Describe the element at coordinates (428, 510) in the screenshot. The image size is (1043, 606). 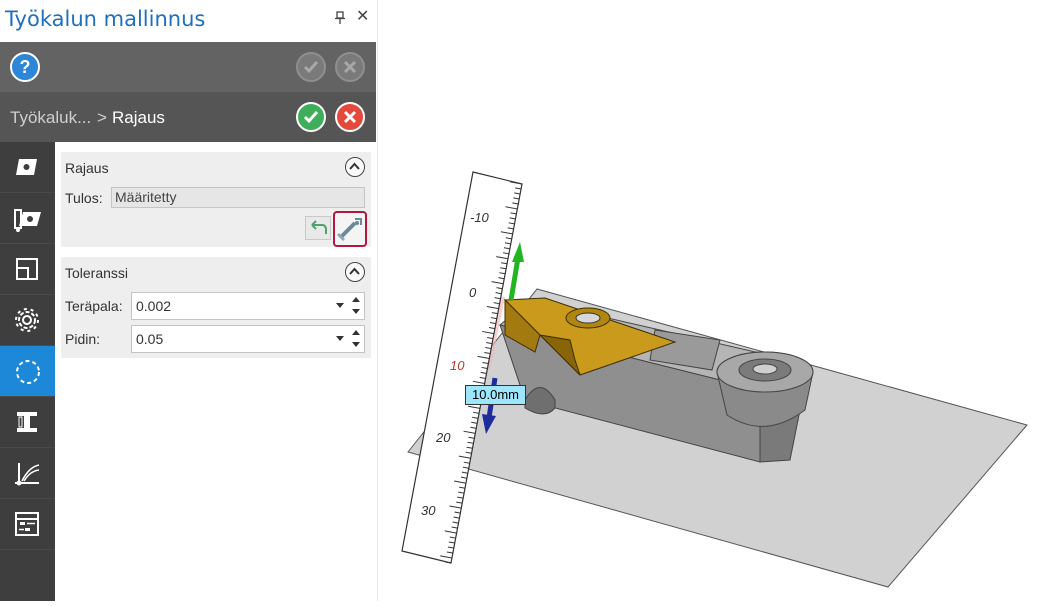
I see `ruler-tick-label: 30` at that location.